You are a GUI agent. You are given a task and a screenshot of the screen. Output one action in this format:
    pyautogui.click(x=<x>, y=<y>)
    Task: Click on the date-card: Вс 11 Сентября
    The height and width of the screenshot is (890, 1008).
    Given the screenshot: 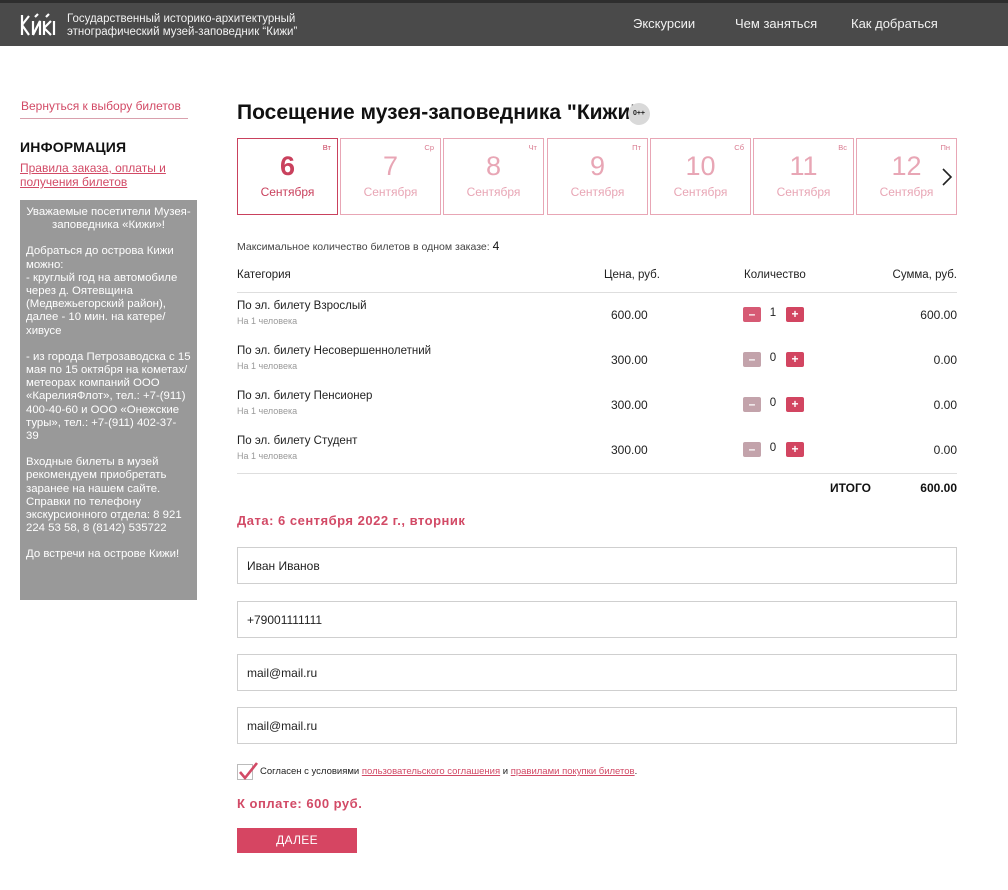 What is the action you would take?
    pyautogui.click(x=803, y=176)
    